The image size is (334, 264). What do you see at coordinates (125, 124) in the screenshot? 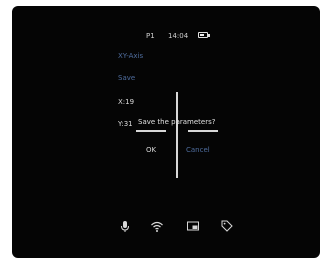
I see `y-coordinate: Y:31` at bounding box center [125, 124].